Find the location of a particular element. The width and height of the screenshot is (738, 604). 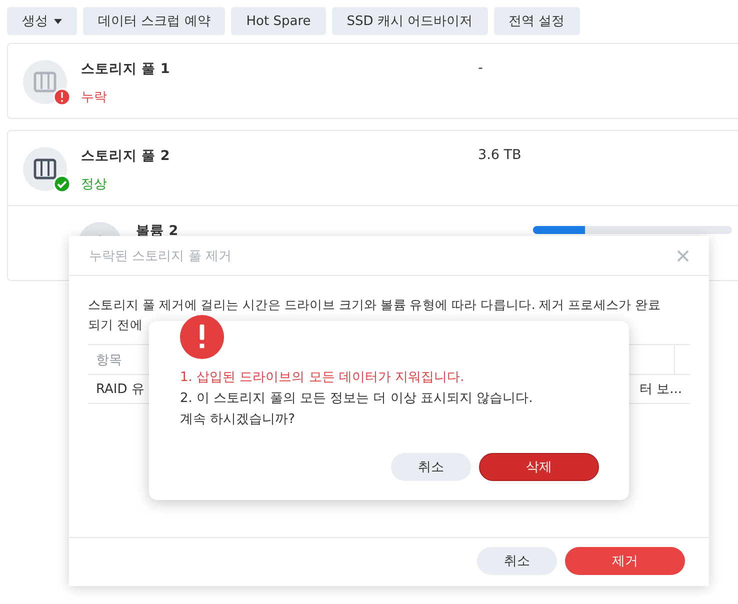

close-icon is located at coordinates (683, 256).